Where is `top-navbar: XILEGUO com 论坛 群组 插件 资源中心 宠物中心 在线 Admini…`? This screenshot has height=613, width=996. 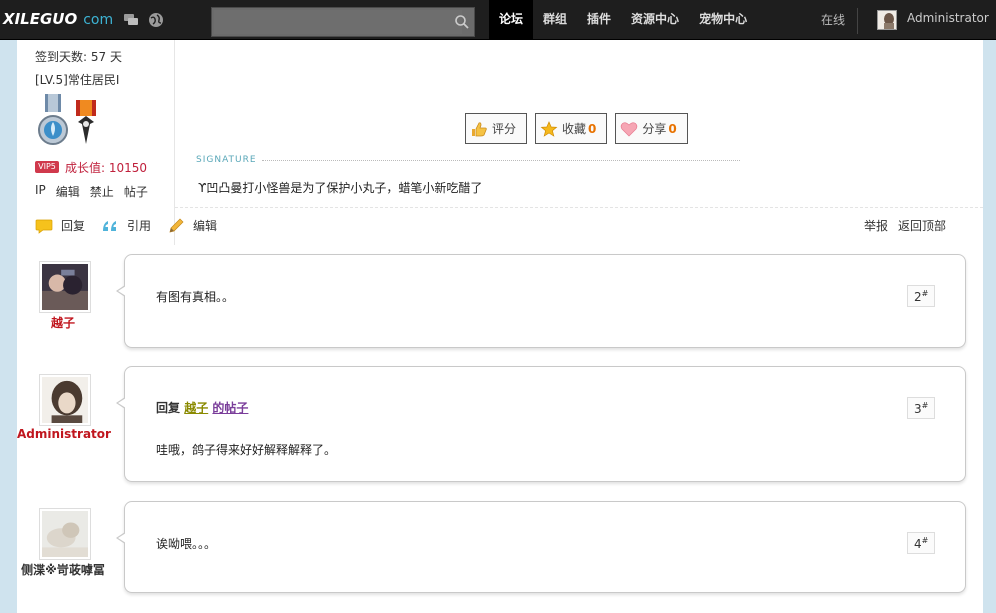 top-navbar: XILEGUO com 论坛 群组 插件 资源中心 宠物中心 在线 Admini… is located at coordinates (498, 20).